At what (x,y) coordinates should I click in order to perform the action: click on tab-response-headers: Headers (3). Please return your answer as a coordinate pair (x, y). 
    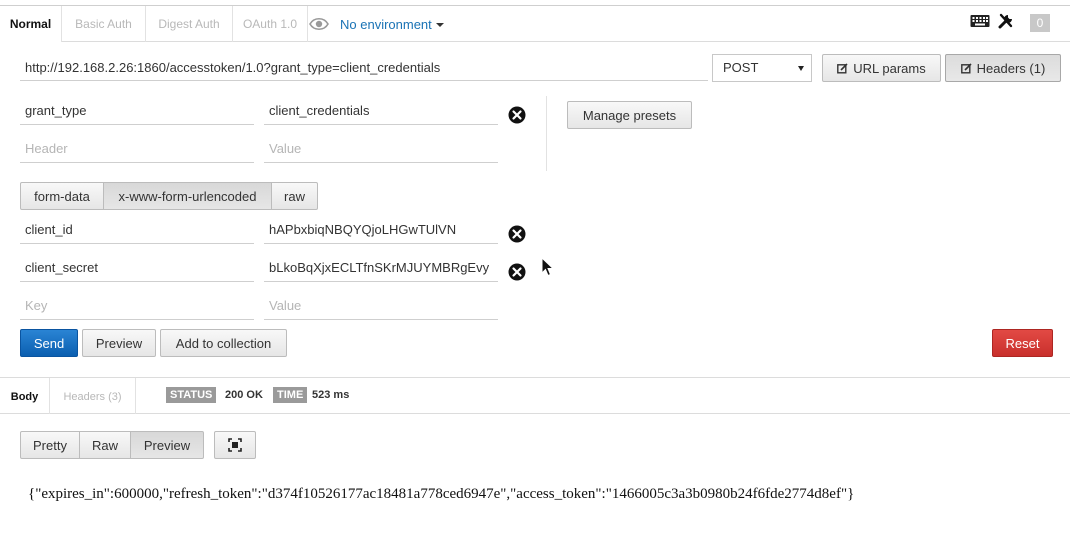
    Looking at the image, I should click on (93, 396).